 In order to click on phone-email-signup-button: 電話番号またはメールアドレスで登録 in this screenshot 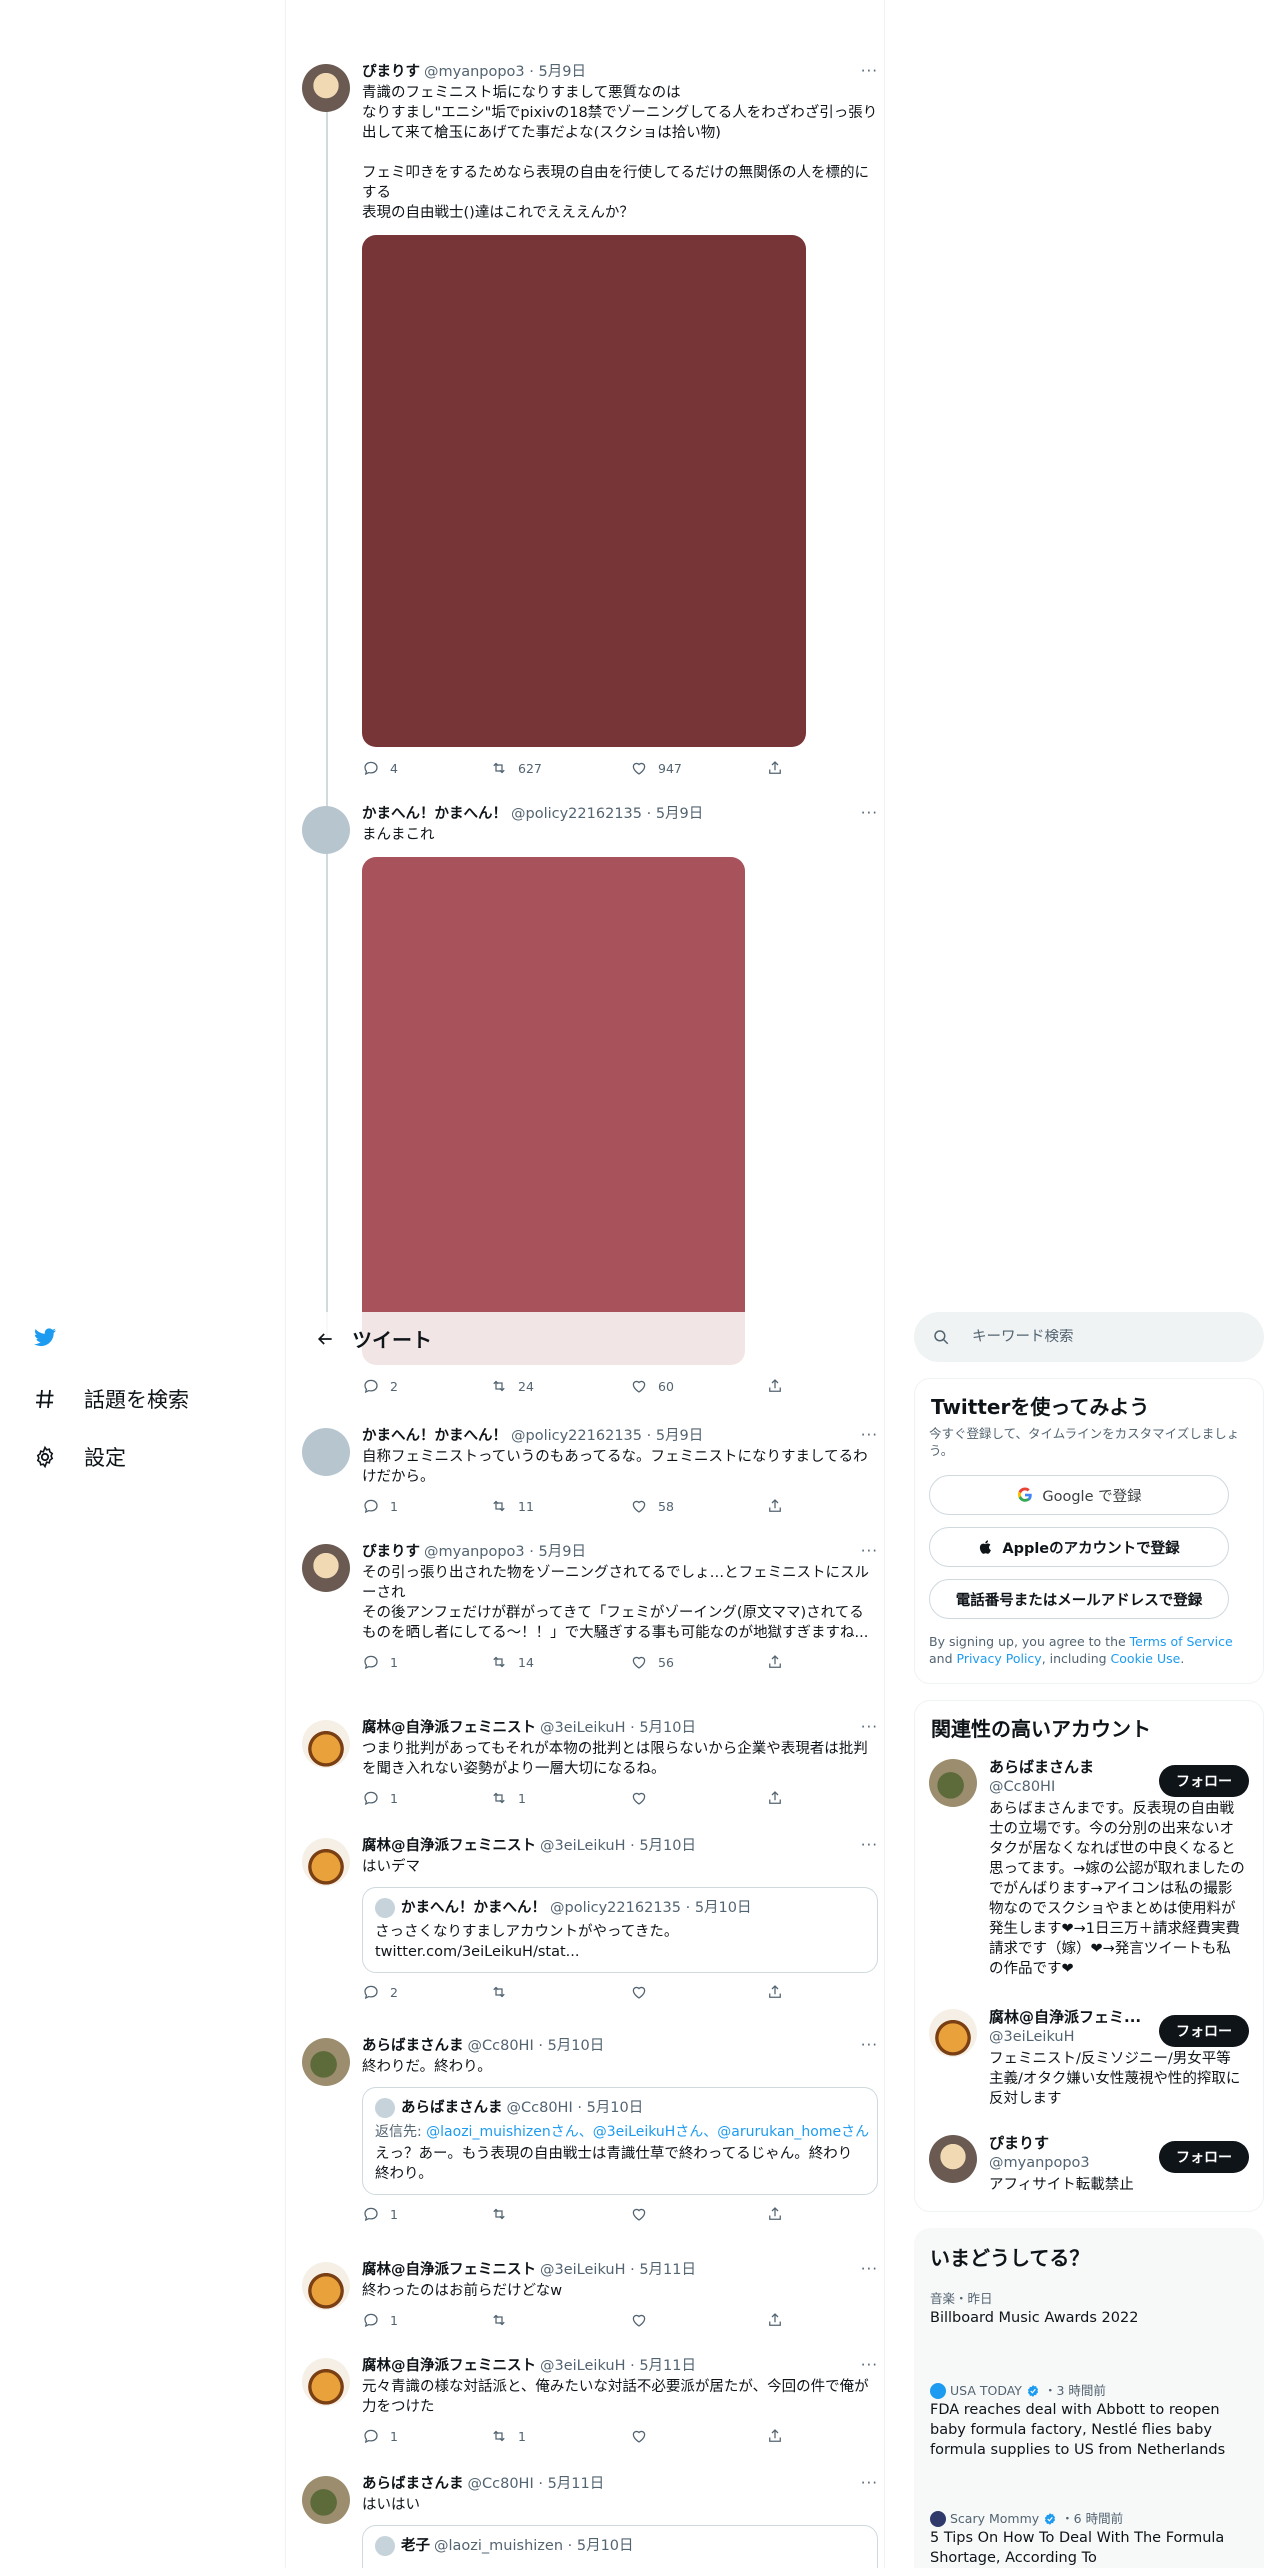, I will do `click(1079, 1599)`.